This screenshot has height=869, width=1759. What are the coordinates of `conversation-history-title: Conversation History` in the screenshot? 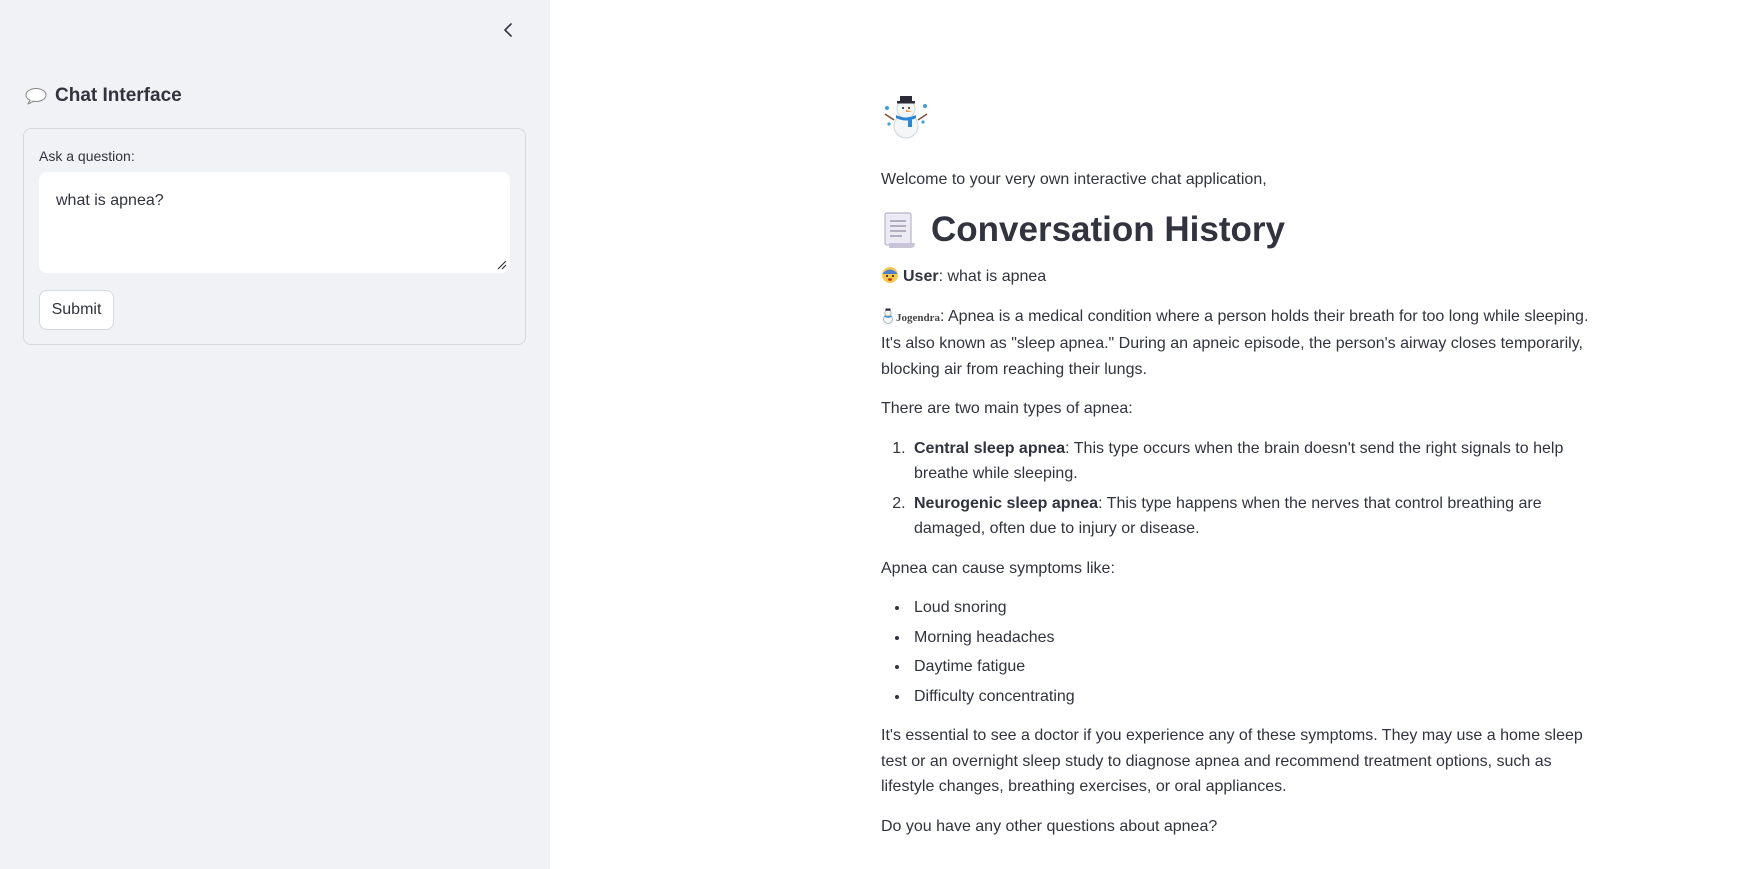 It's located at (1108, 229).